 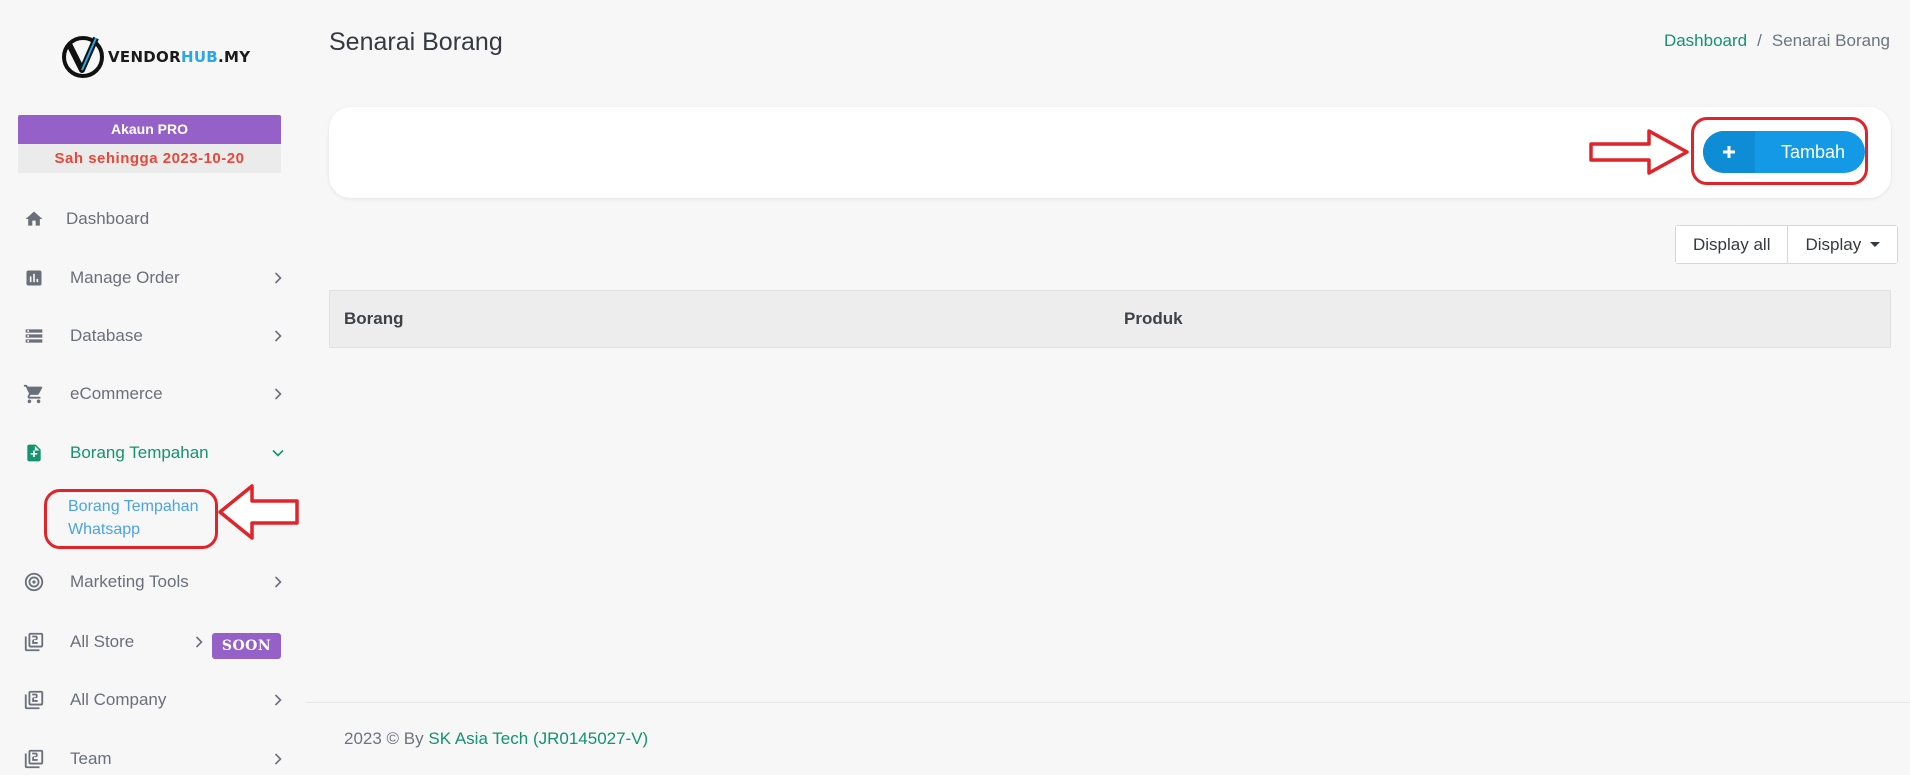 I want to click on sidebar-item-label: Database, so click(x=106, y=335).